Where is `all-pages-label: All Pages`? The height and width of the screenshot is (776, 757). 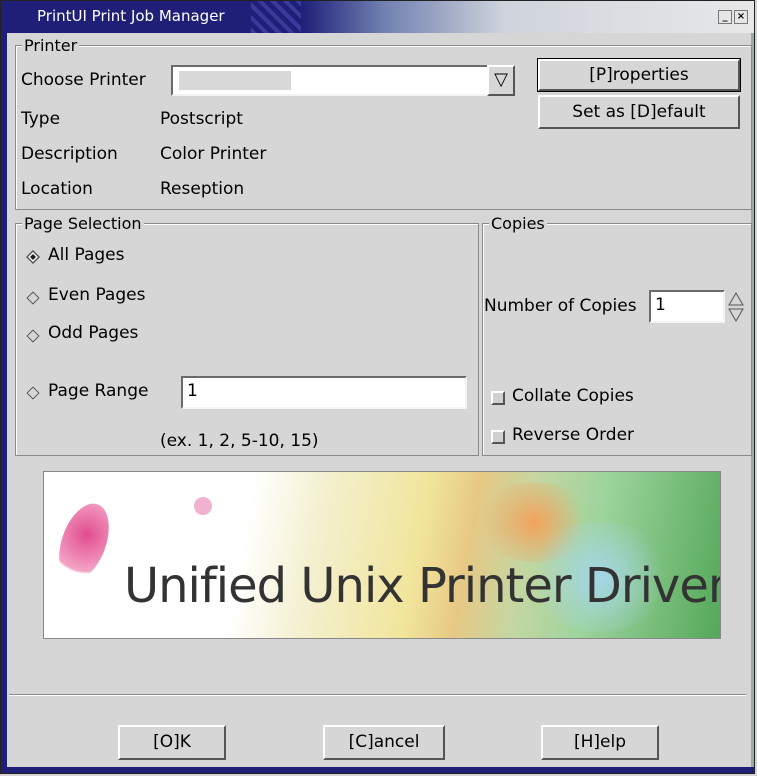
all-pages-label: All Pages is located at coordinates (86, 255).